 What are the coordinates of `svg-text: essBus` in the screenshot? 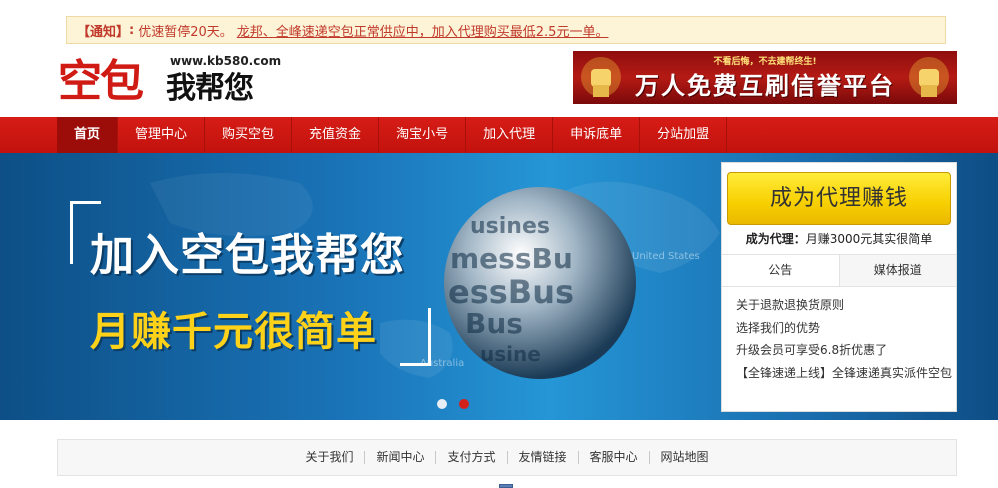 It's located at (511, 292).